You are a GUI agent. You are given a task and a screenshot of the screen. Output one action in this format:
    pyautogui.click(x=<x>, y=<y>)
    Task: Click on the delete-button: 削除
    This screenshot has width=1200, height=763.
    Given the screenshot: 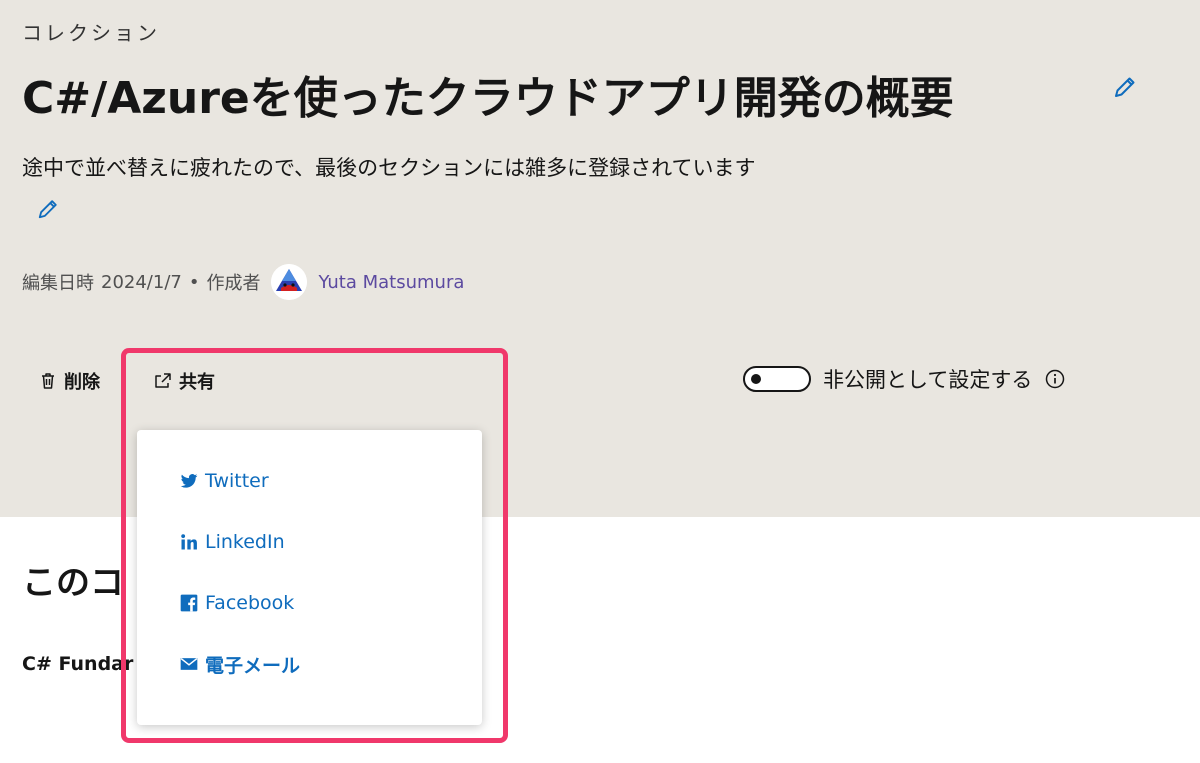 What is the action you would take?
    pyautogui.click(x=69, y=381)
    